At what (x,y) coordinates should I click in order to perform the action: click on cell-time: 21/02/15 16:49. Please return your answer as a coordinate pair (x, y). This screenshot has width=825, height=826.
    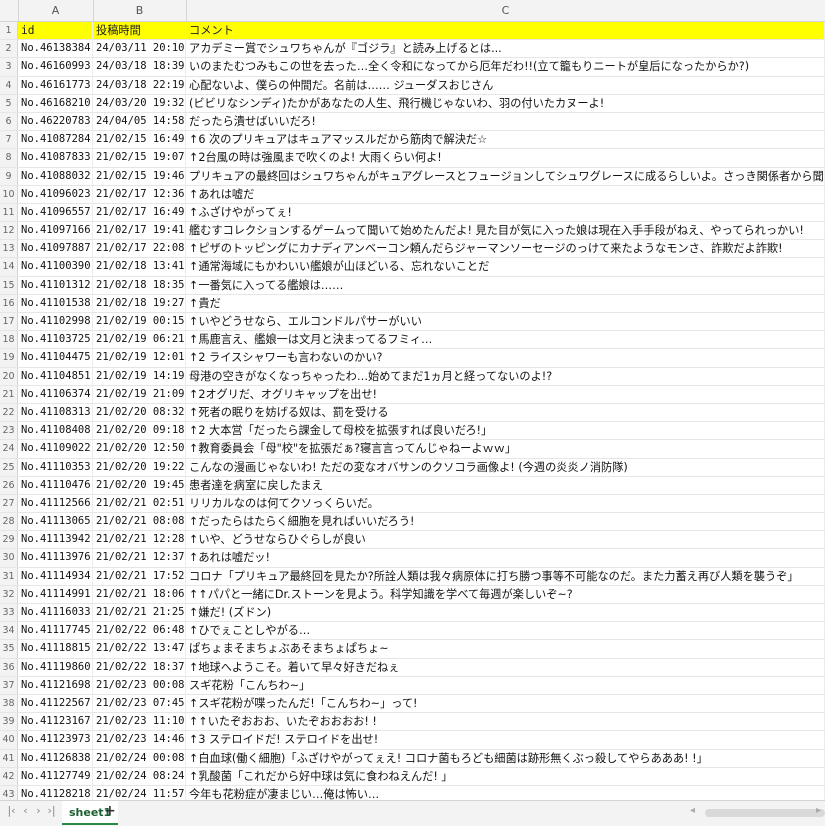
    Looking at the image, I should click on (139, 140).